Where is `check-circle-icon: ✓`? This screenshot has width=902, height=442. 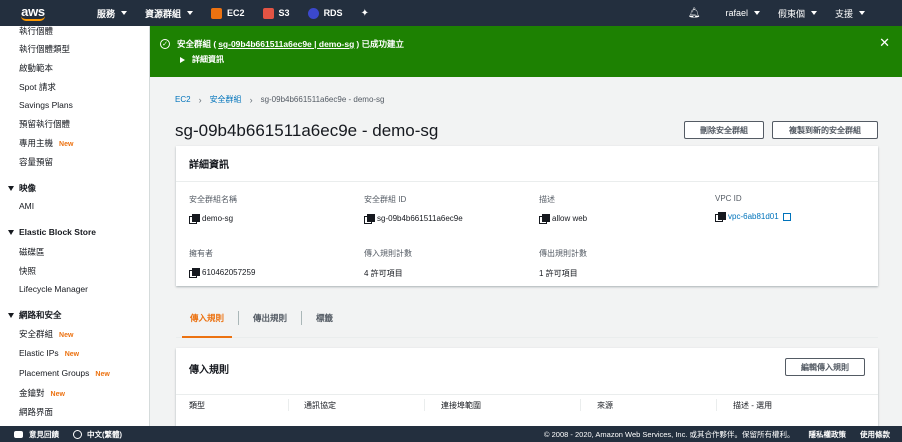
check-circle-icon: ✓ is located at coordinates (165, 44).